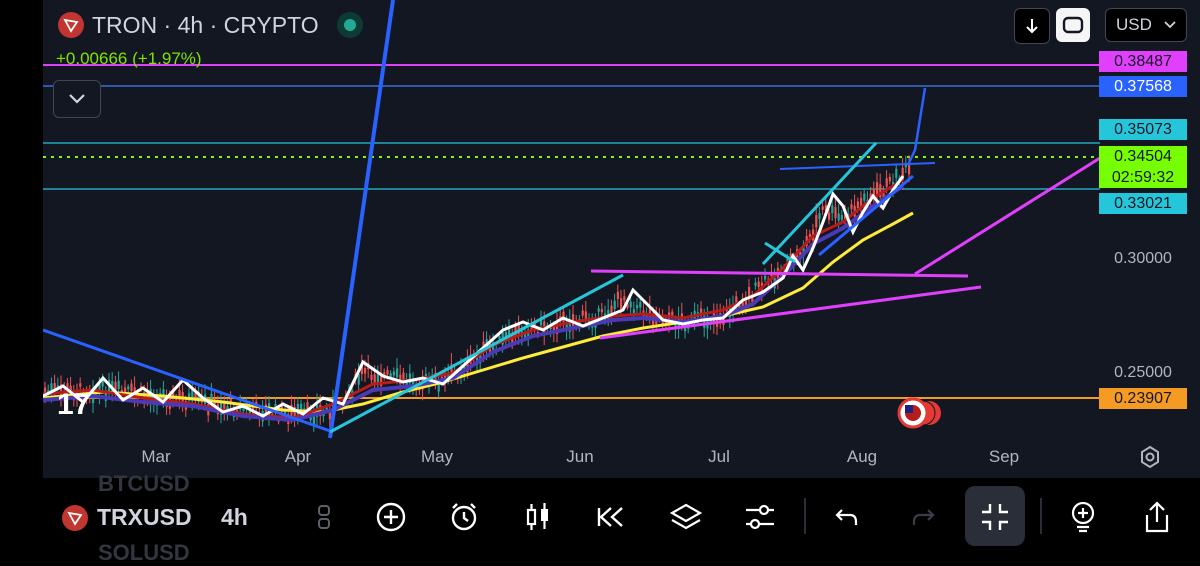 The image size is (1200, 566). What do you see at coordinates (298, 456) in the screenshot?
I see `time-axis-label: Apr` at bounding box center [298, 456].